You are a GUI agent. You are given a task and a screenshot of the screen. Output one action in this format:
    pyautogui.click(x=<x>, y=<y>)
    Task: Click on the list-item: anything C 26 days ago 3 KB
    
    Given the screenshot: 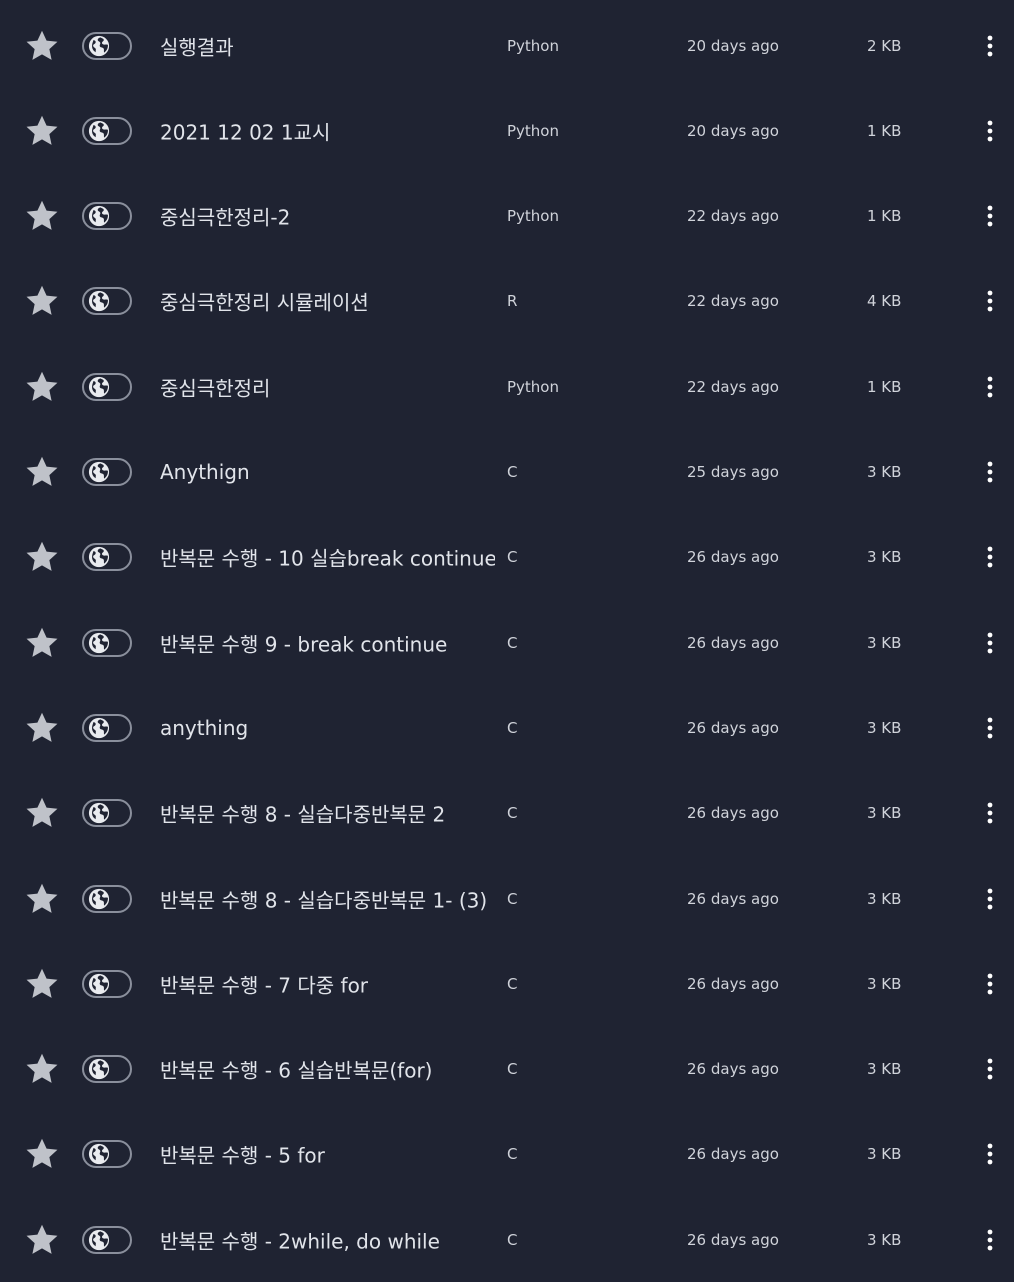 What is the action you would take?
    pyautogui.click(x=507, y=727)
    